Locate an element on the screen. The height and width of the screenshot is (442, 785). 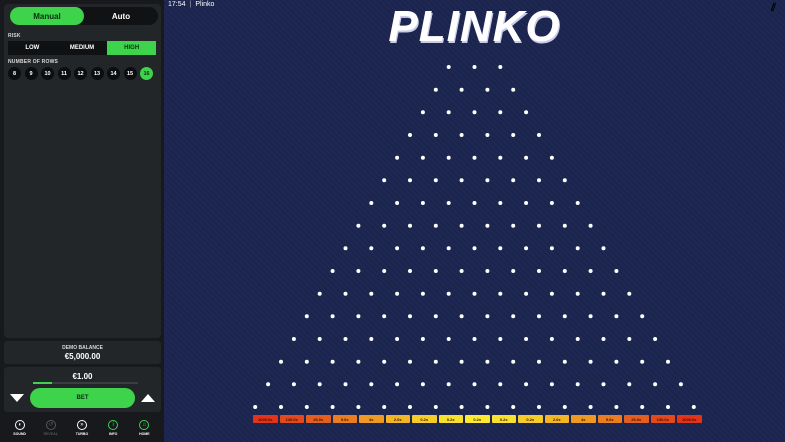
risk-medium-button: MEDIUM is located at coordinates (82, 48).